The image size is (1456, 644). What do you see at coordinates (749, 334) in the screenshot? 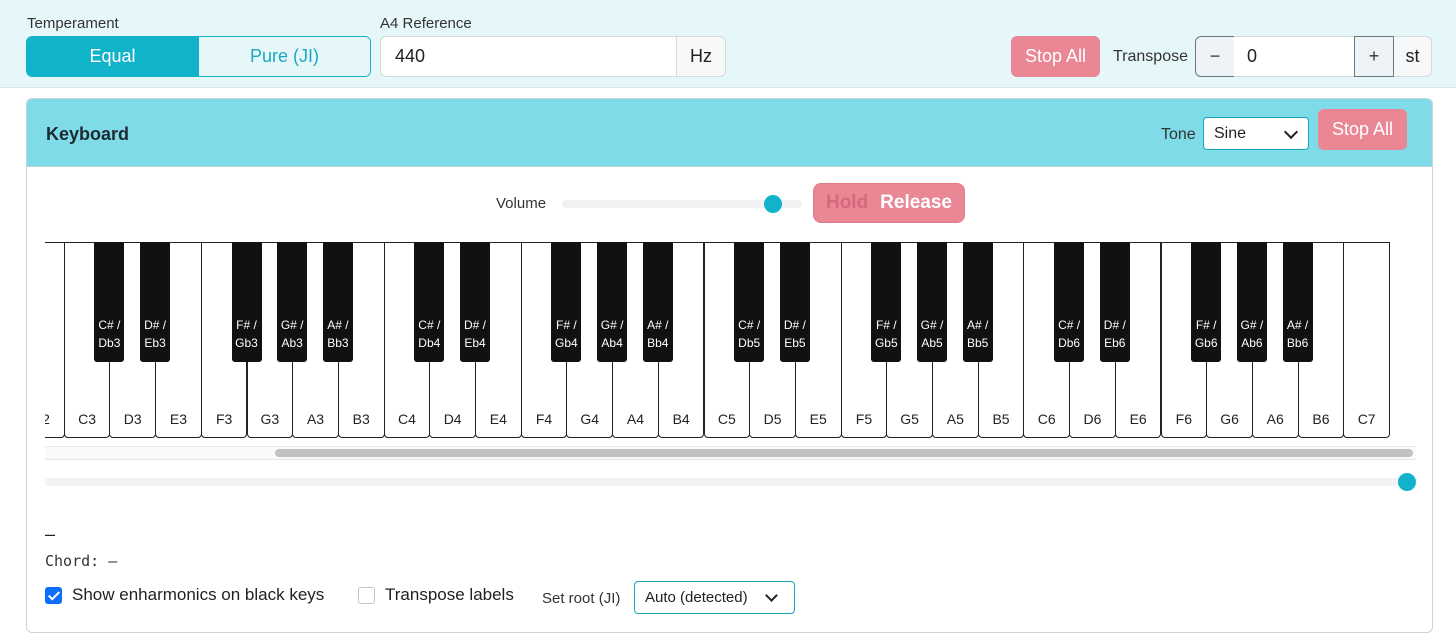
I see `black-key-label: C# / Db5` at bounding box center [749, 334].